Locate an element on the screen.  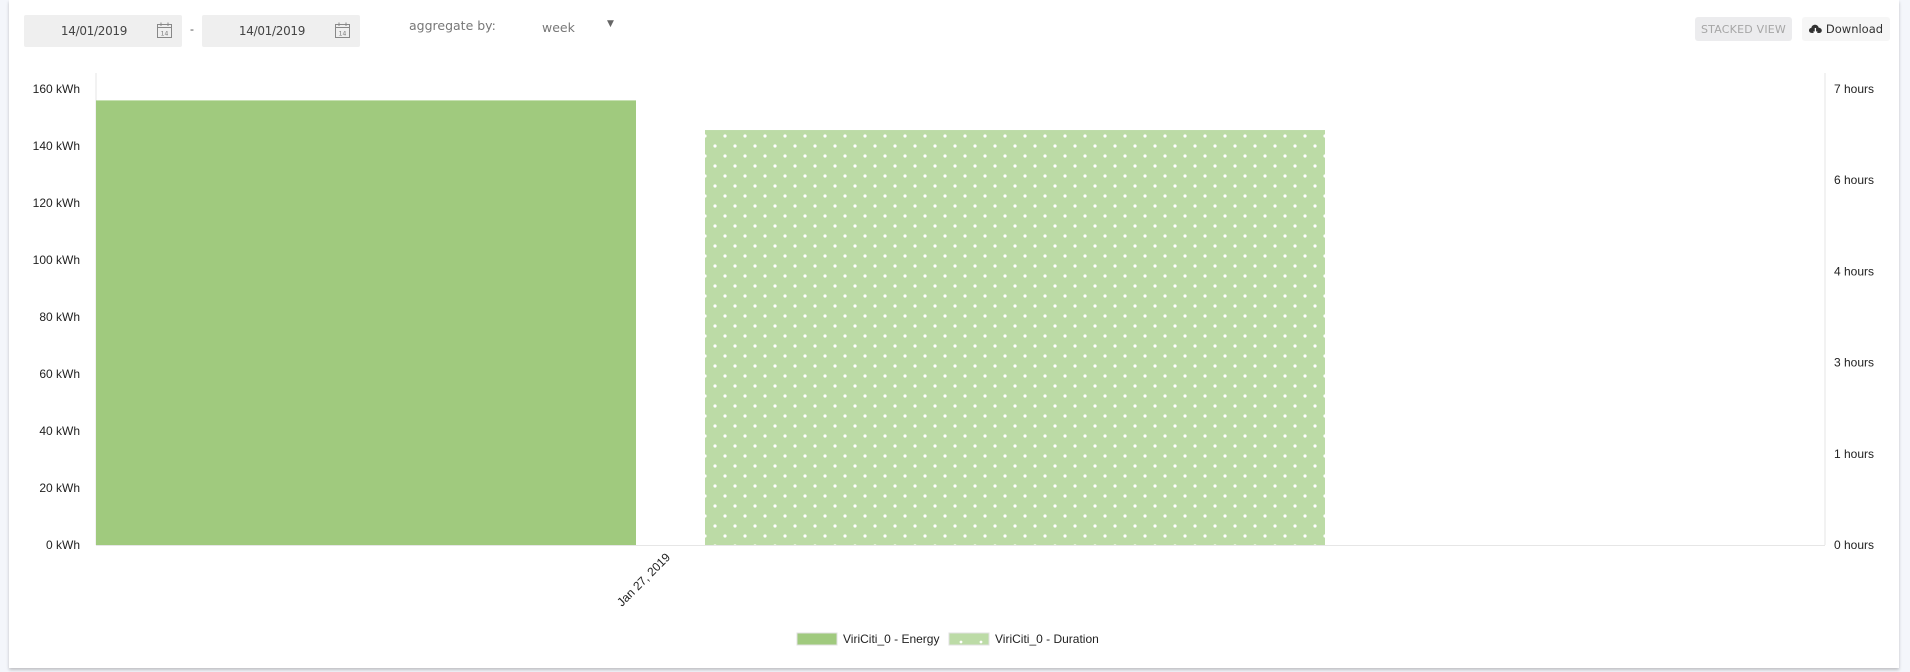
y-right-tick-label: 0 hours is located at coordinates (1854, 545).